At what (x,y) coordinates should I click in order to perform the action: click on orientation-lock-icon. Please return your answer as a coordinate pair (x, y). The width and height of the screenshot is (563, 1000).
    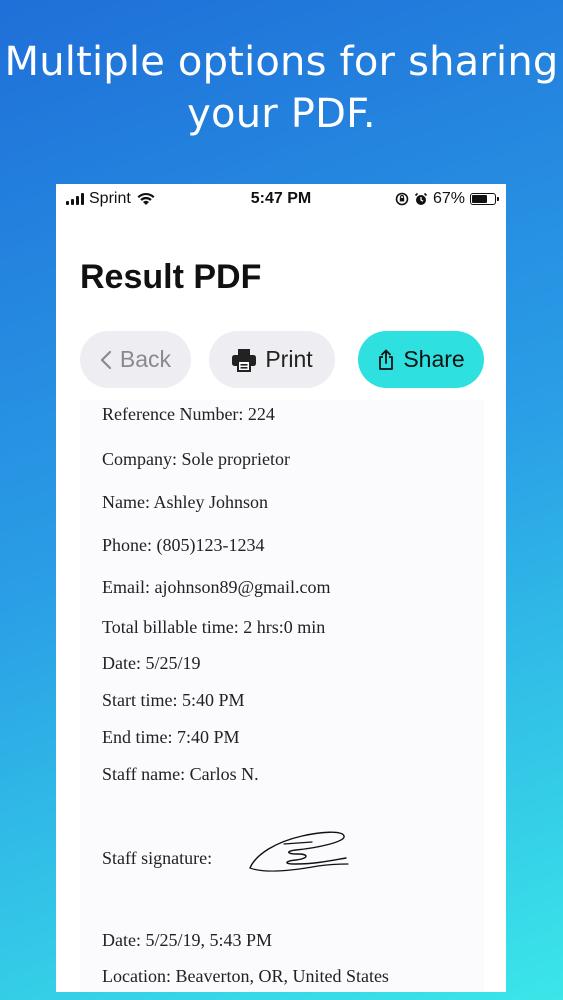
    Looking at the image, I should click on (402, 199).